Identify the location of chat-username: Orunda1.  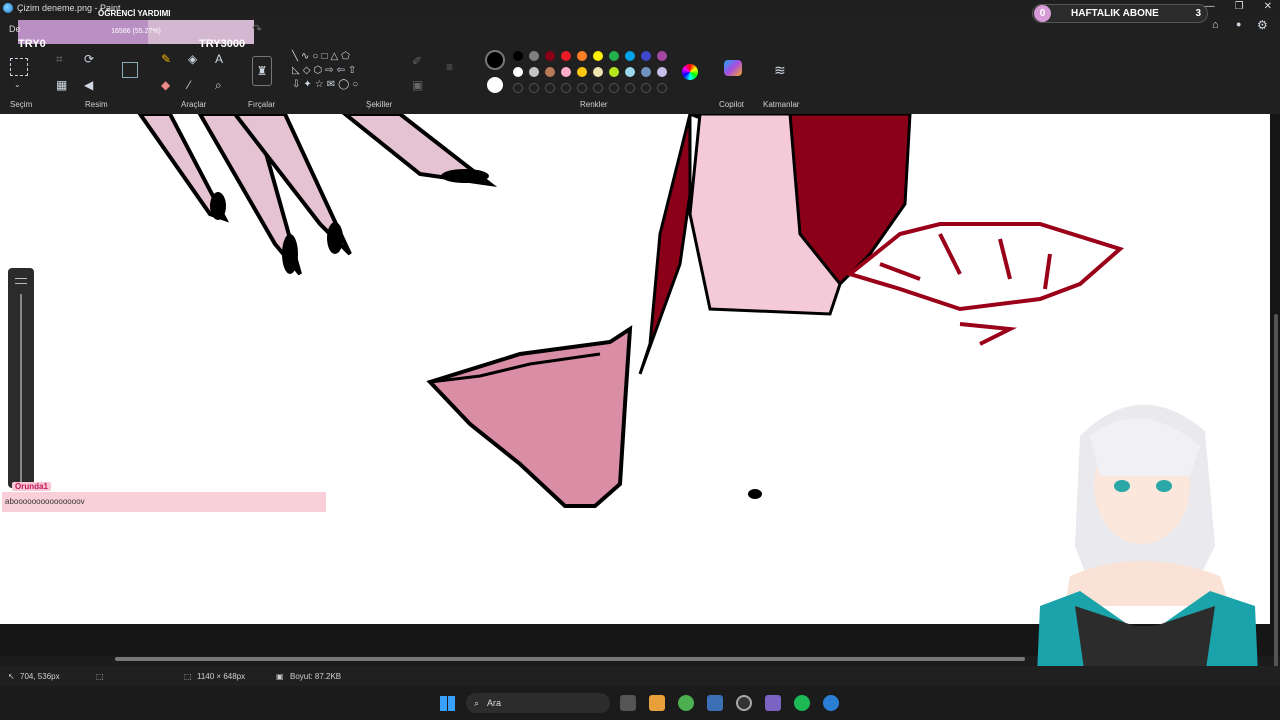
(31, 486).